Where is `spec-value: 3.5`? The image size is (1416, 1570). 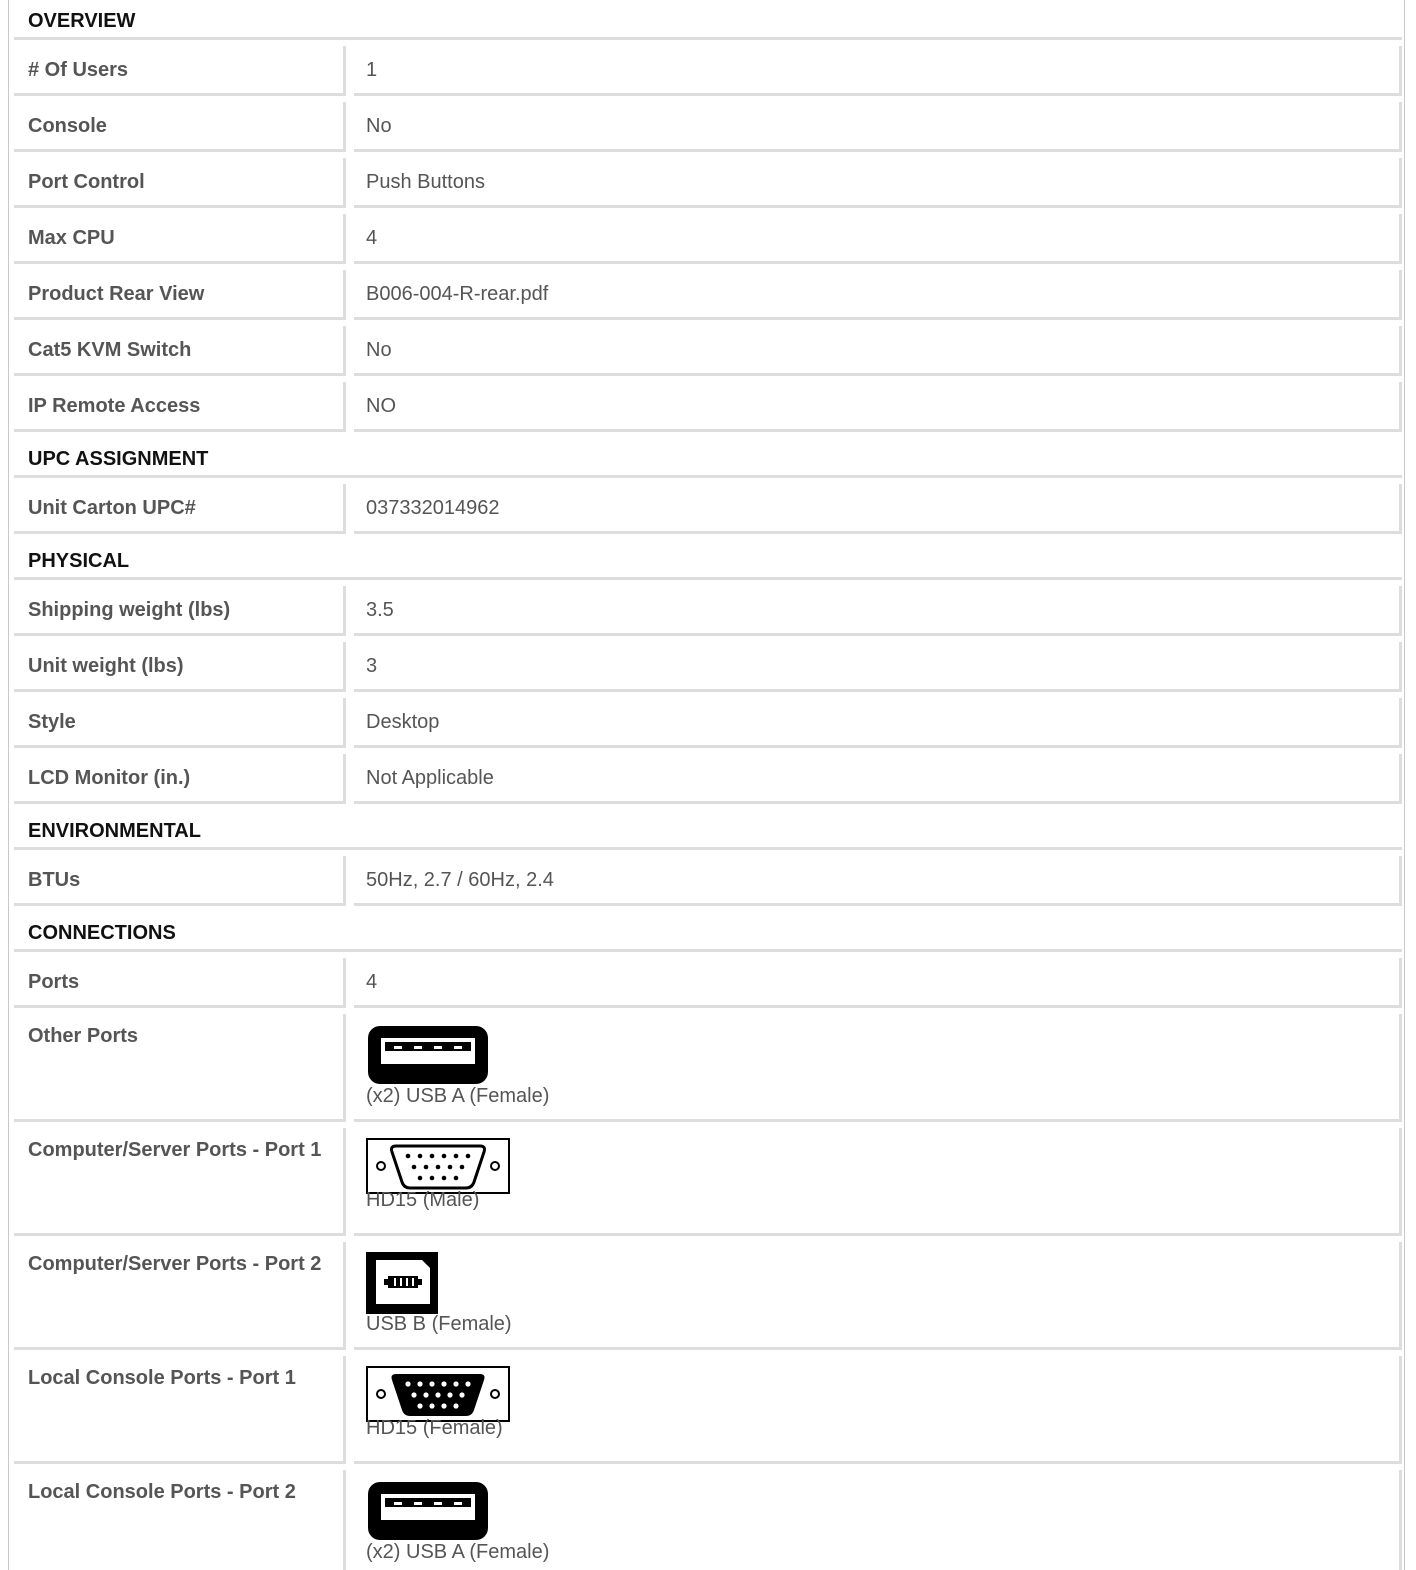 spec-value: 3.5 is located at coordinates (380, 610).